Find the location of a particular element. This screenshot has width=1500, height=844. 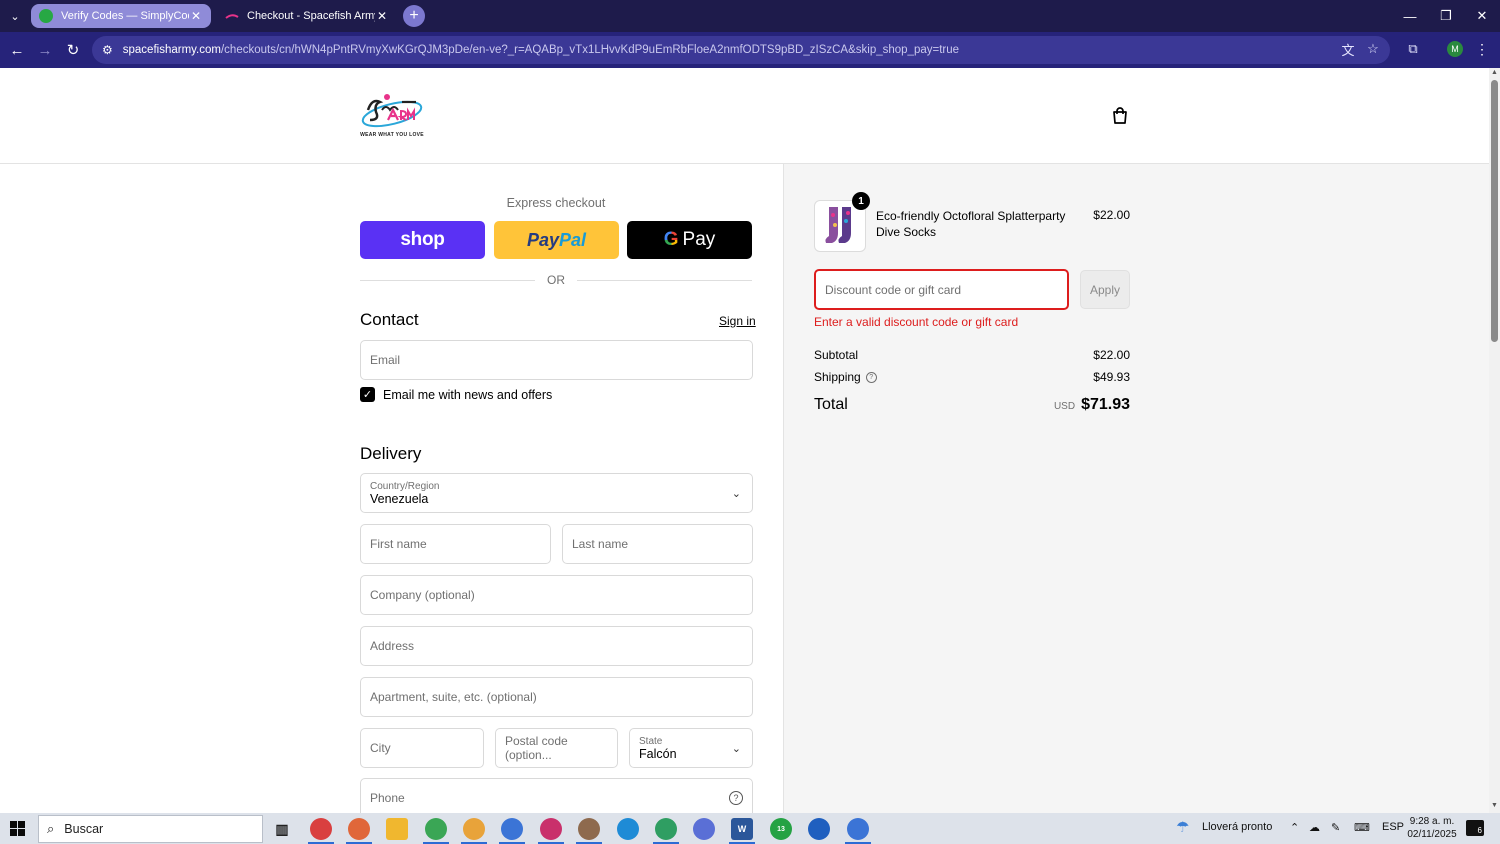

language-indicator: ESP is located at coordinates (1393, 827).